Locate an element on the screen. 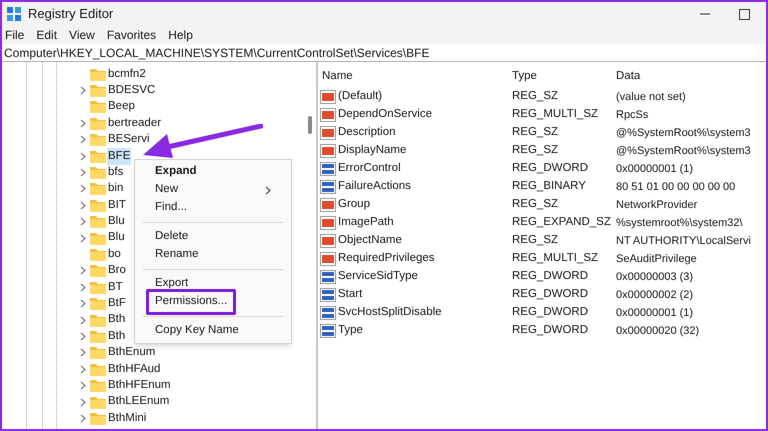 This screenshot has width=768, height=431. value-name: DependOnService is located at coordinates (385, 115).